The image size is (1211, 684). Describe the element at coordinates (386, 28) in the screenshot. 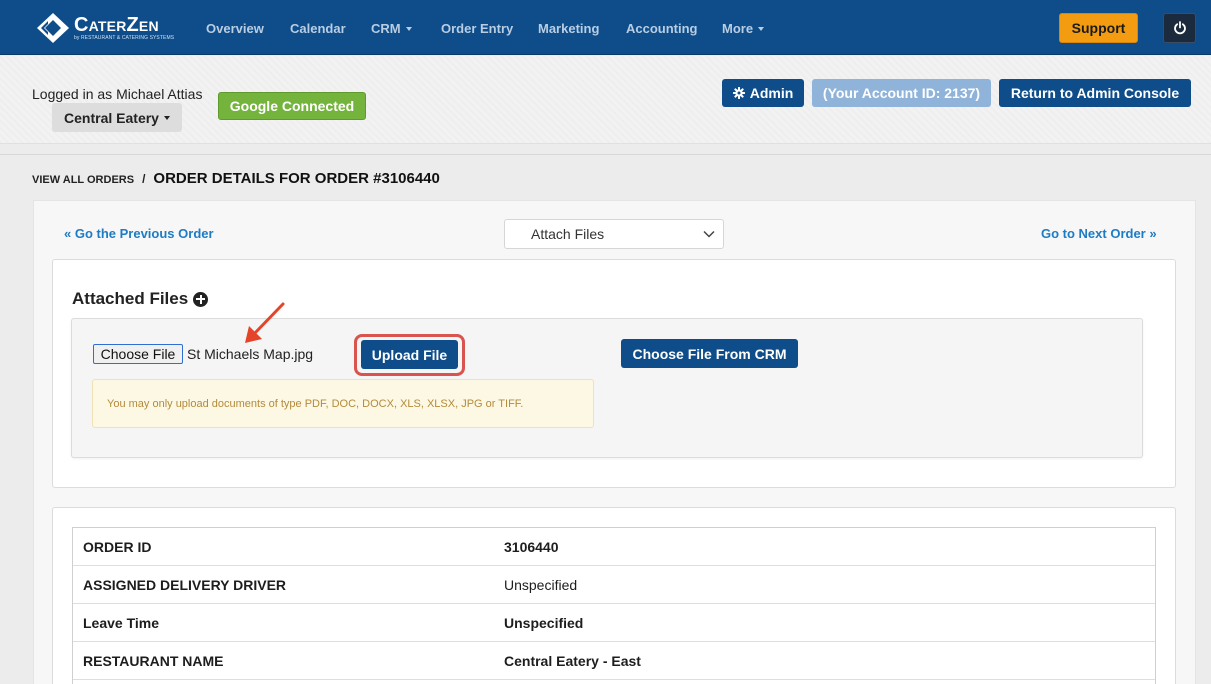

I see `nav-crm-label: CRM` at that location.